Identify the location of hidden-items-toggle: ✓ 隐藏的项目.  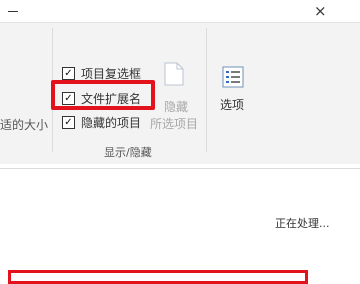
(101, 122).